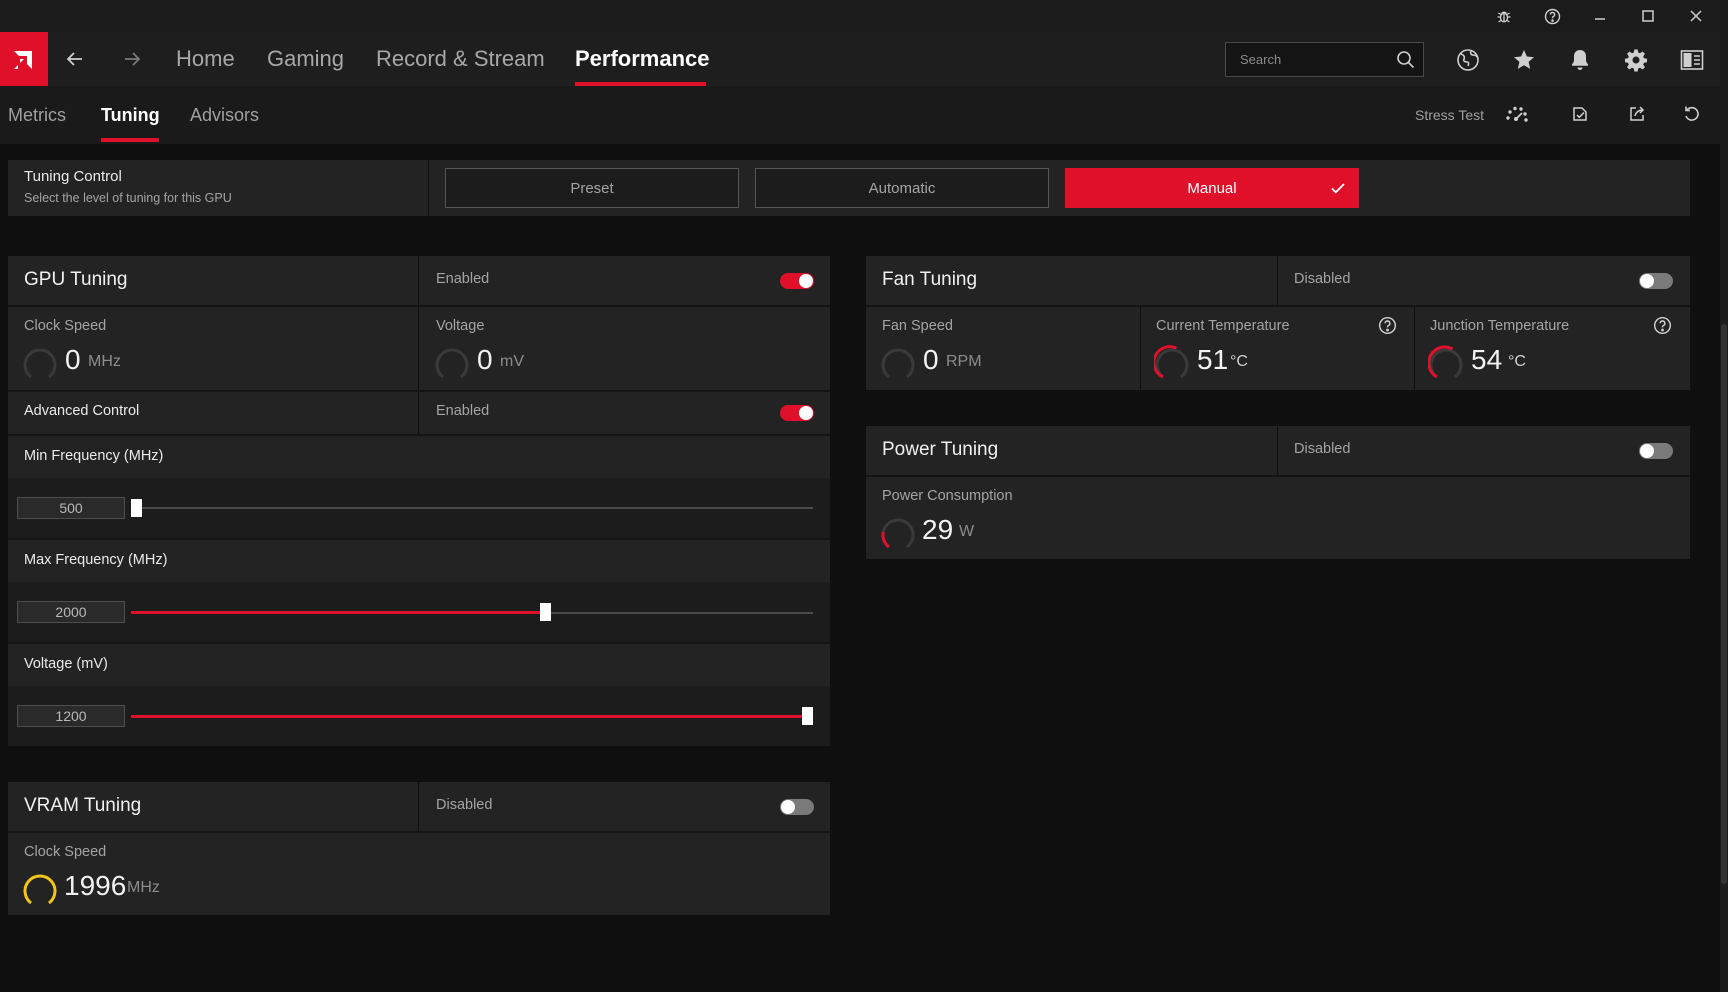 The width and height of the screenshot is (1728, 992). I want to click on tab-tuning: Tuning, so click(130, 115).